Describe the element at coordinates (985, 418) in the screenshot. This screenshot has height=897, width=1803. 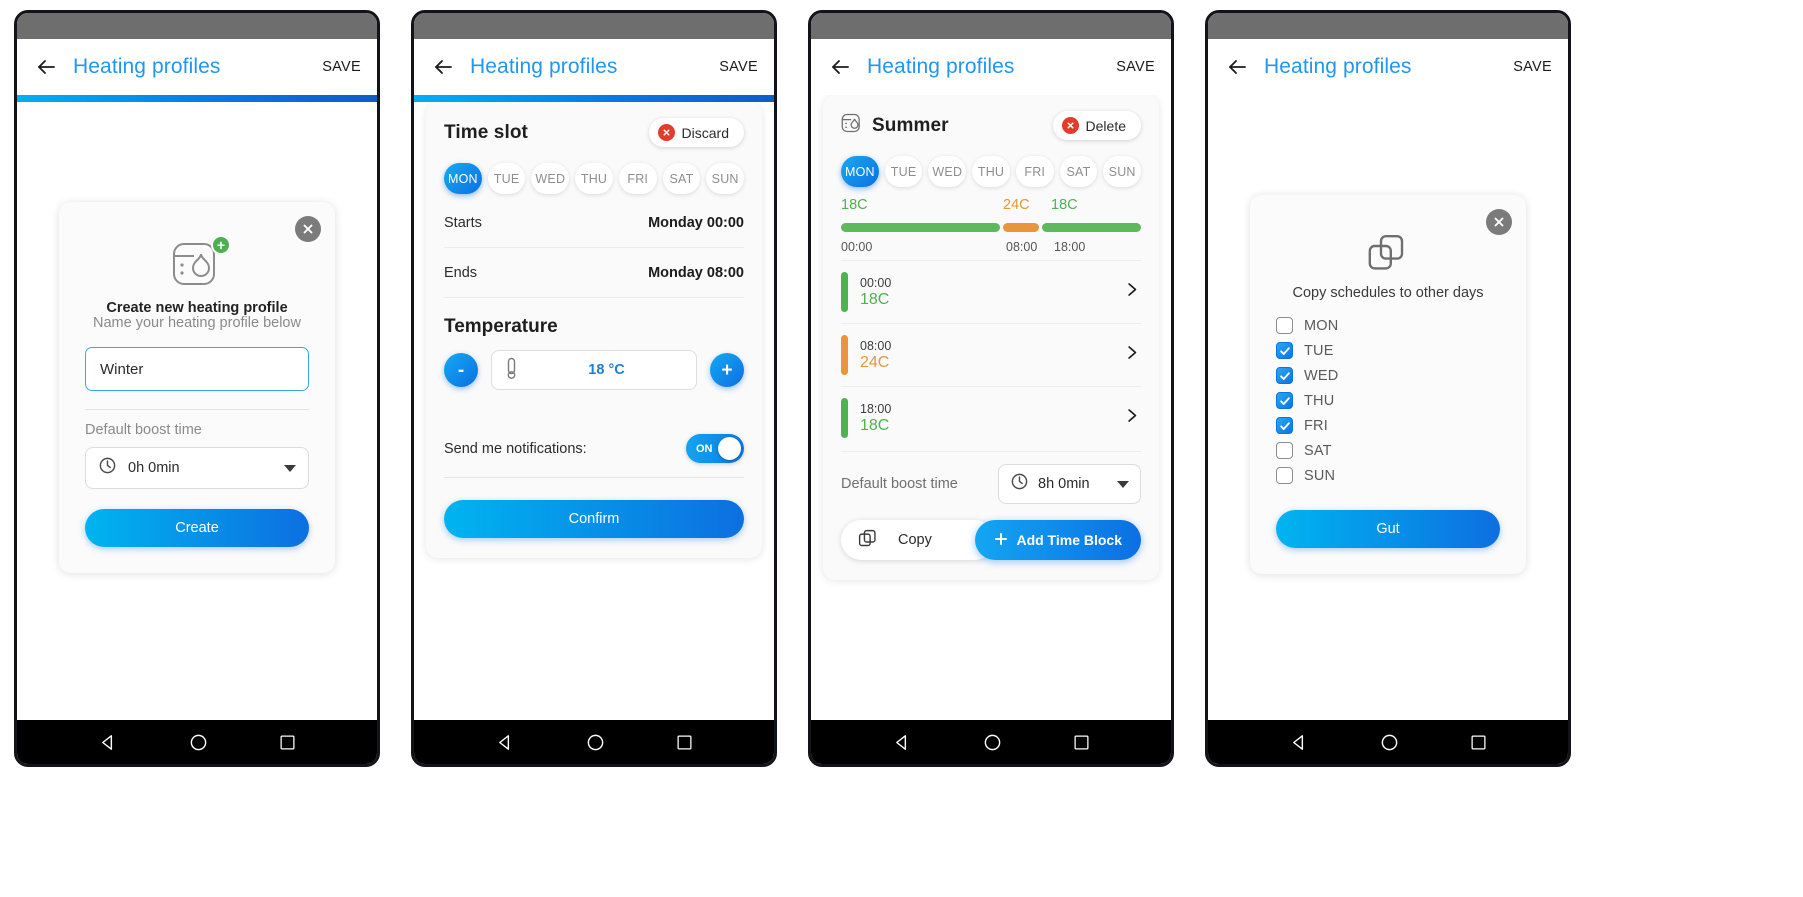
I see `block-texts: 18:00 18C` at that location.